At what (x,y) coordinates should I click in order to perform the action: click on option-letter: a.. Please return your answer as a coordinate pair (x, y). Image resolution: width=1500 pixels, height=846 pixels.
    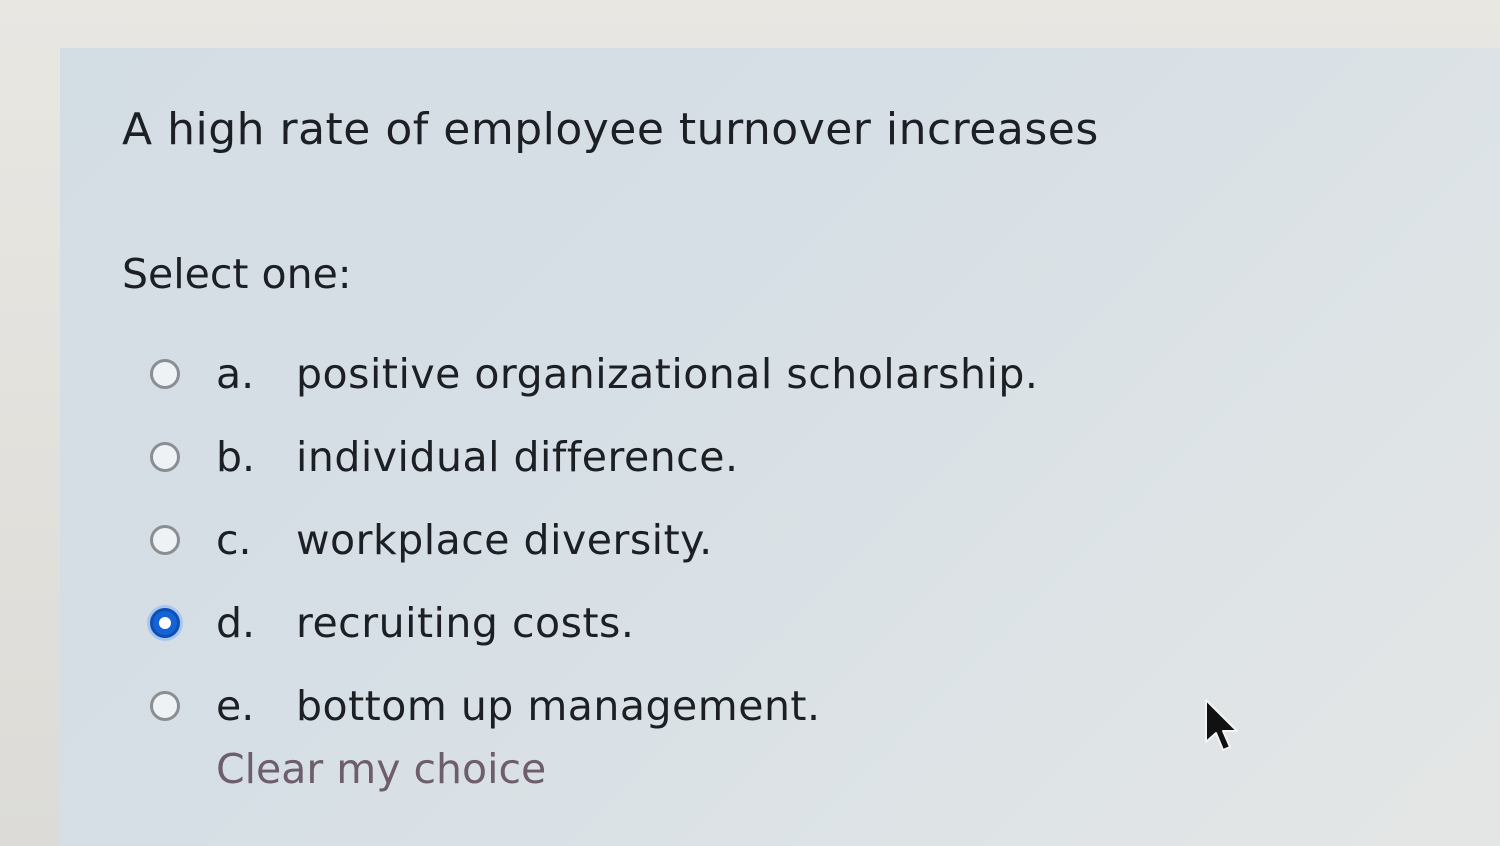
    Looking at the image, I should click on (235, 373).